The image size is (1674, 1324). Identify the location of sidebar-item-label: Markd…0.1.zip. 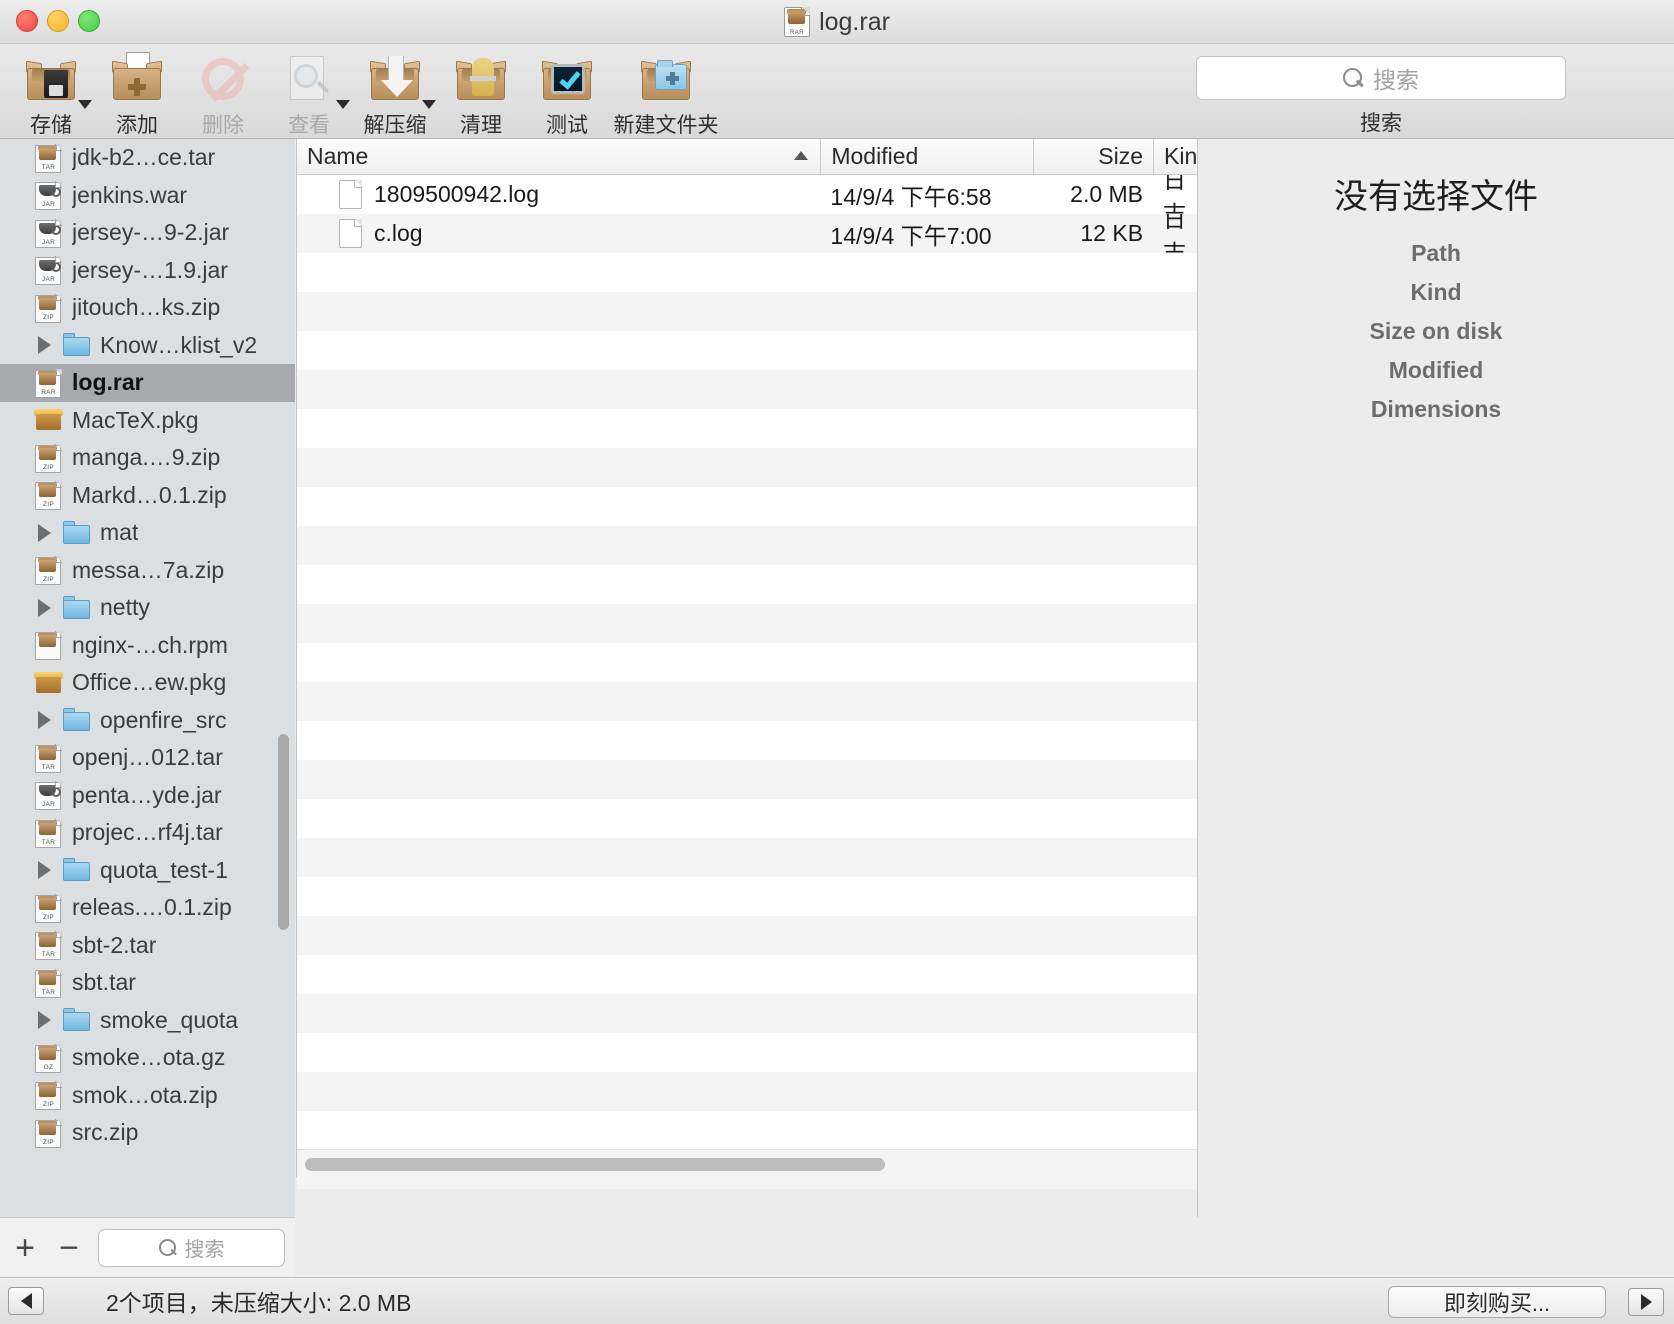
(149, 494).